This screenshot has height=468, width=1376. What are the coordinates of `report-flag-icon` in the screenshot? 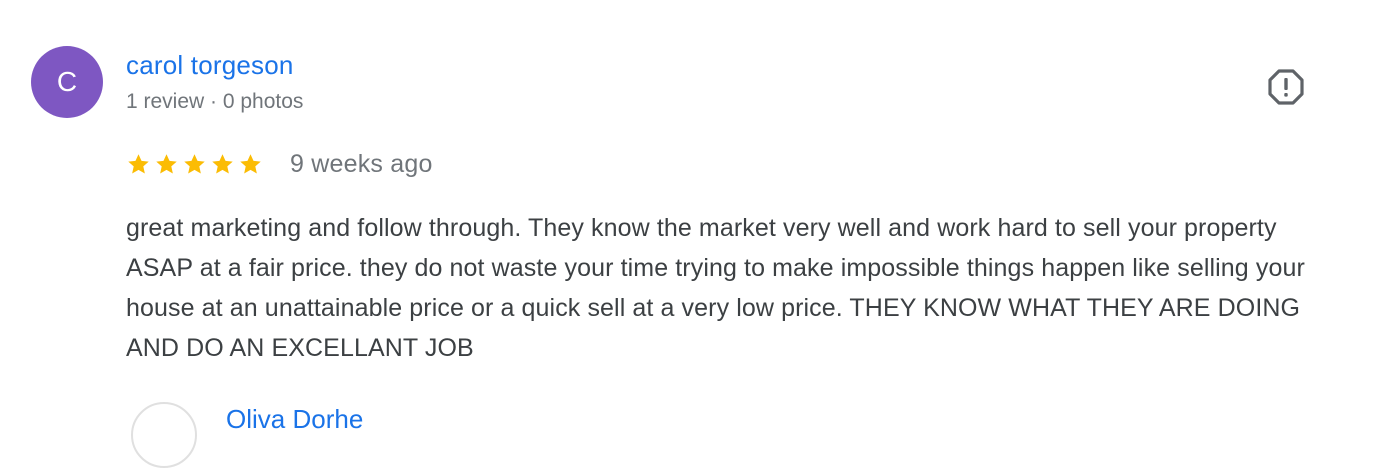 It's located at (1286, 87).